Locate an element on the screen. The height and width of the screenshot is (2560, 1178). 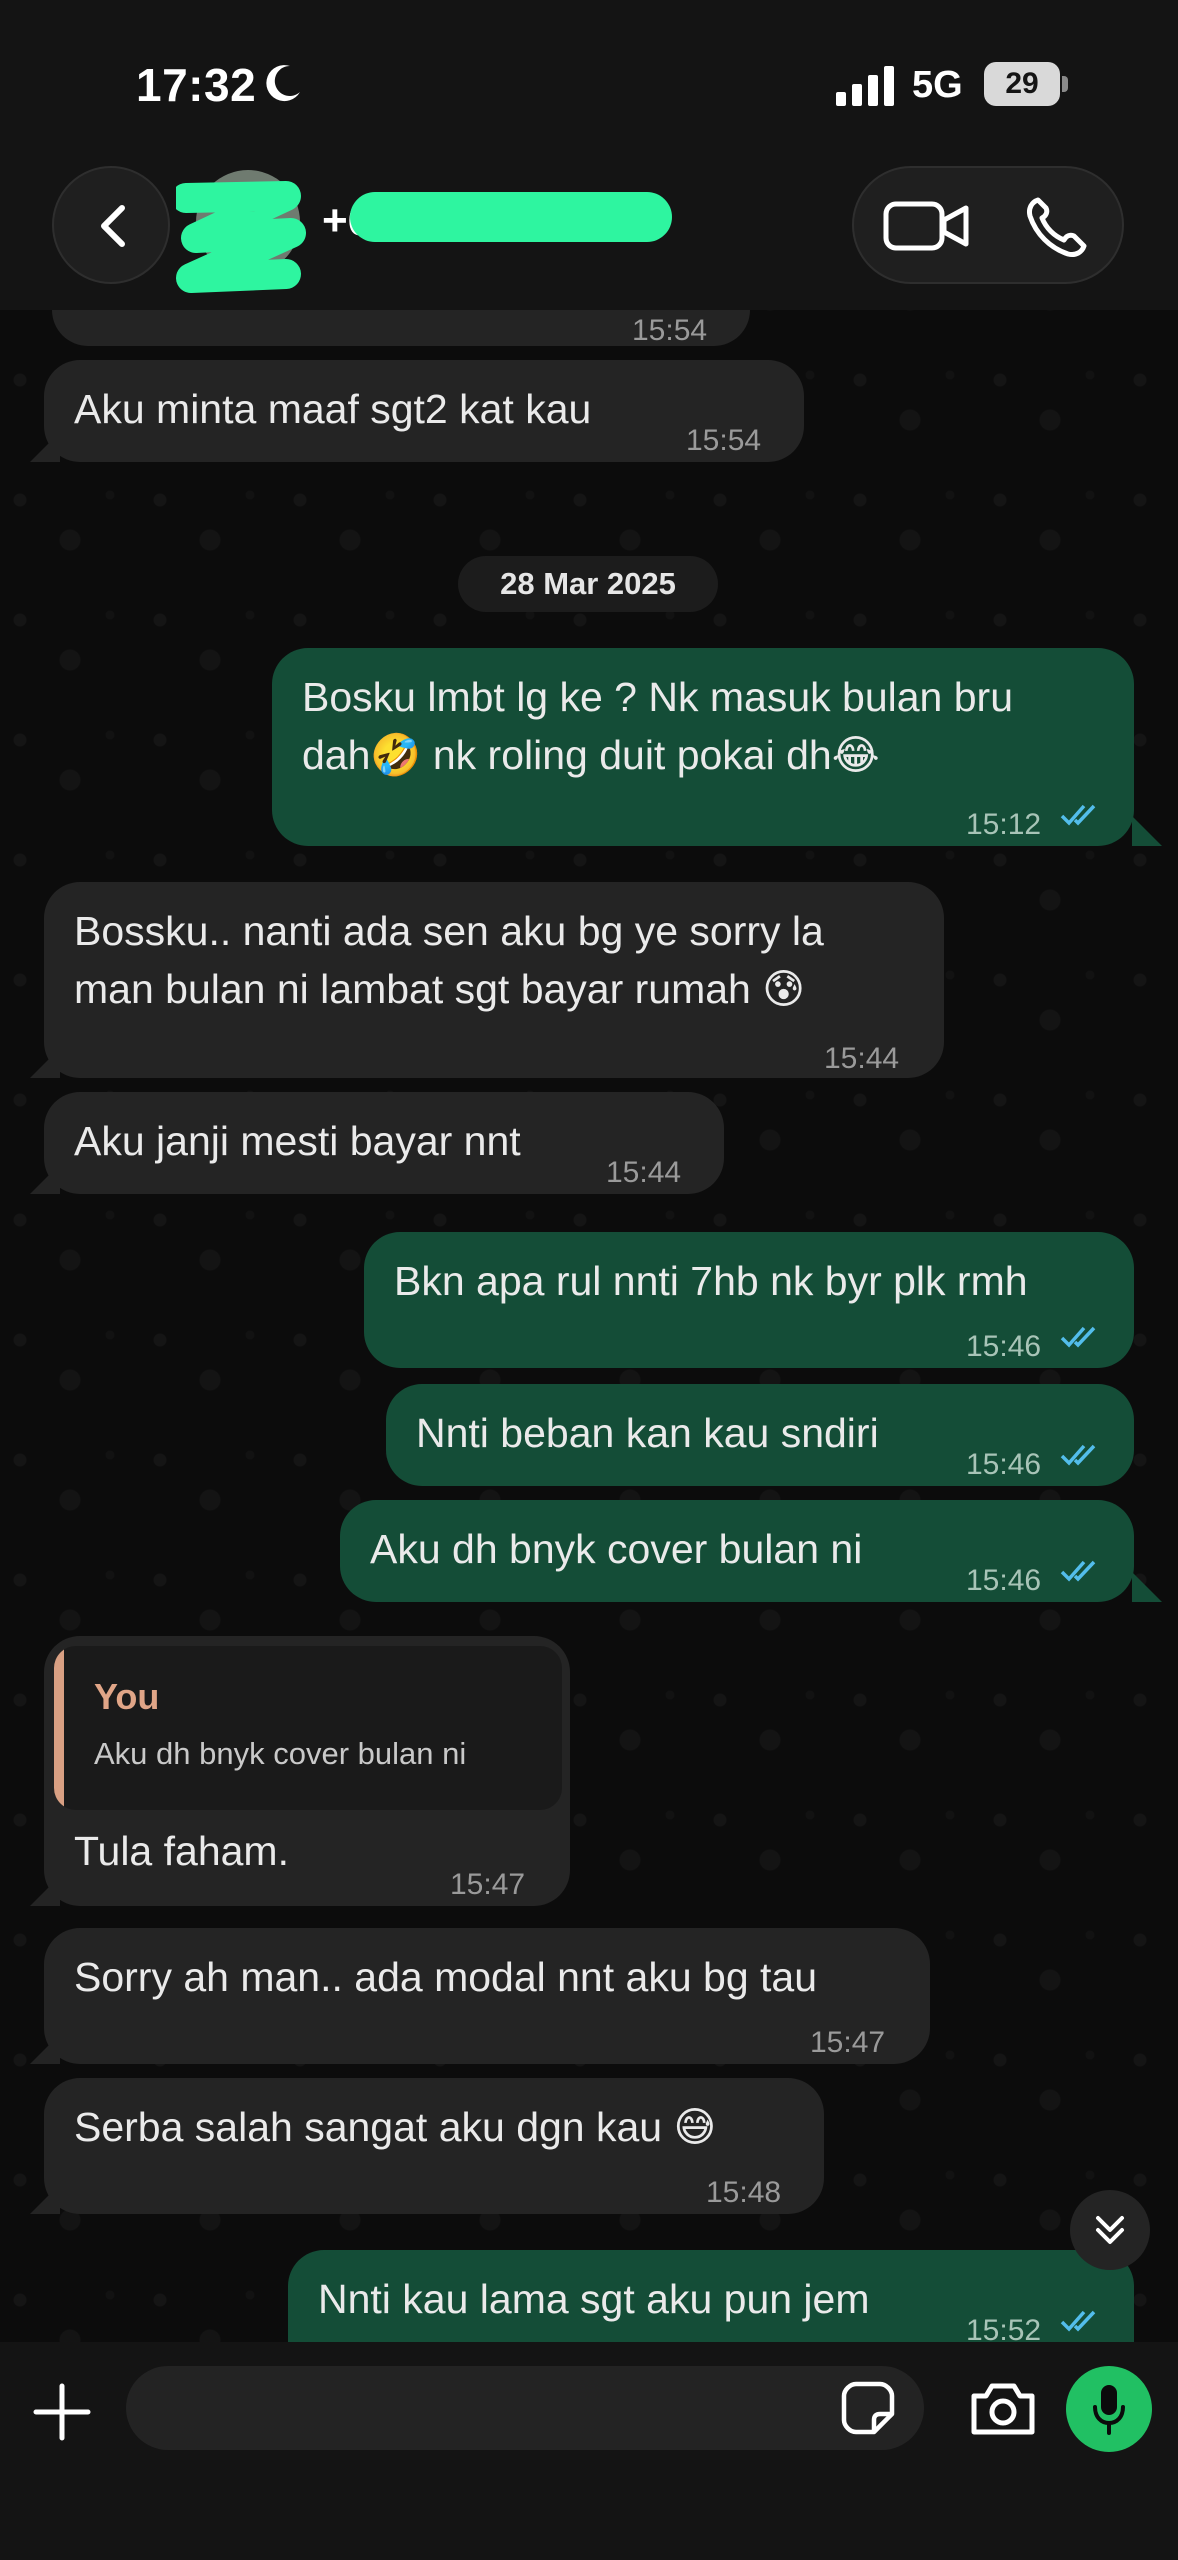
scroll-to-bottom-button is located at coordinates (1110, 2230).